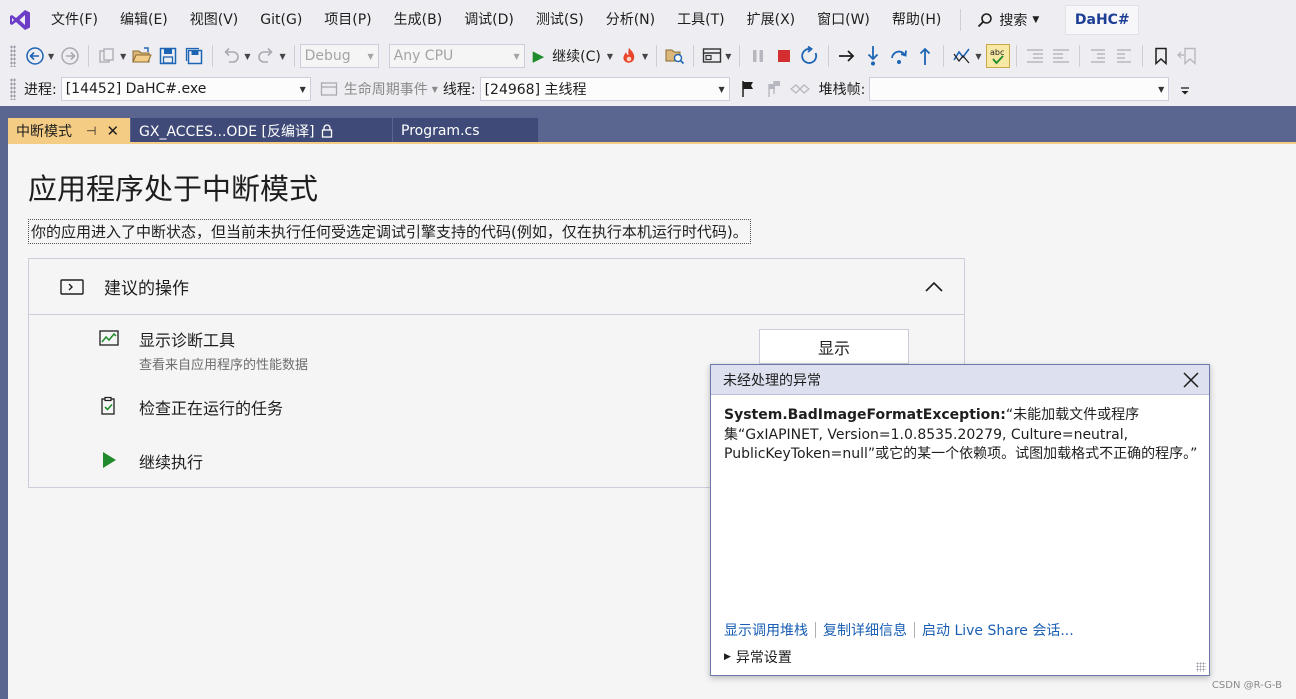 Image resolution: width=1296 pixels, height=699 pixels. Describe the element at coordinates (645, 56) in the screenshot. I see `hot-reload-dropdown-icon: ▼` at that location.